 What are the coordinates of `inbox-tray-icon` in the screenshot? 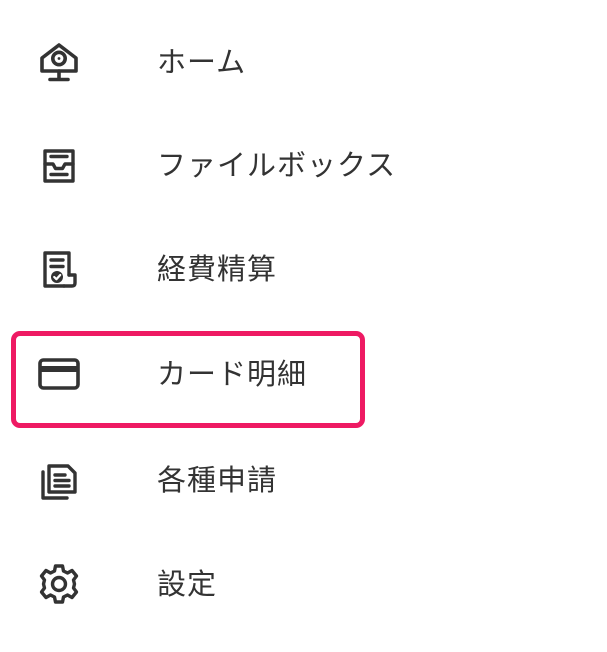 It's located at (59, 165).